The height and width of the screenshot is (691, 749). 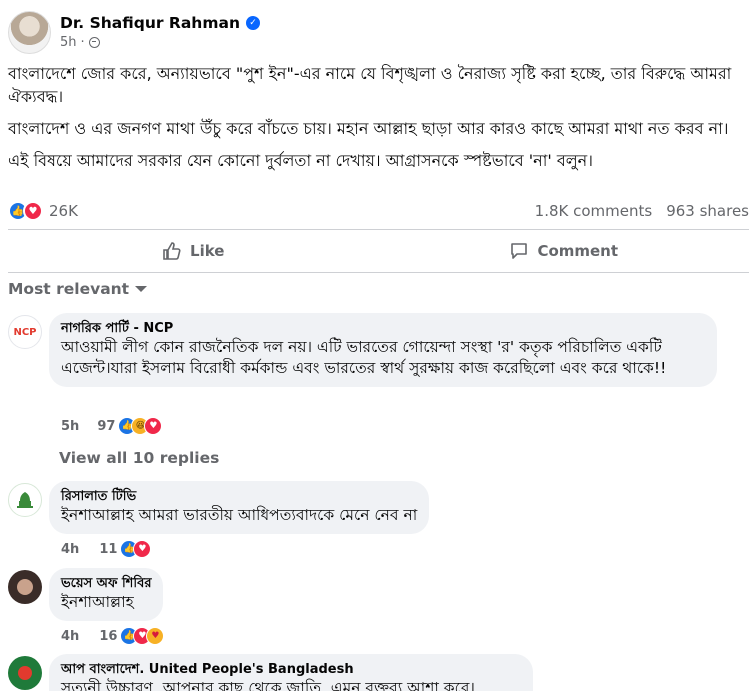 I want to click on comment-button: Comment, so click(x=564, y=251).